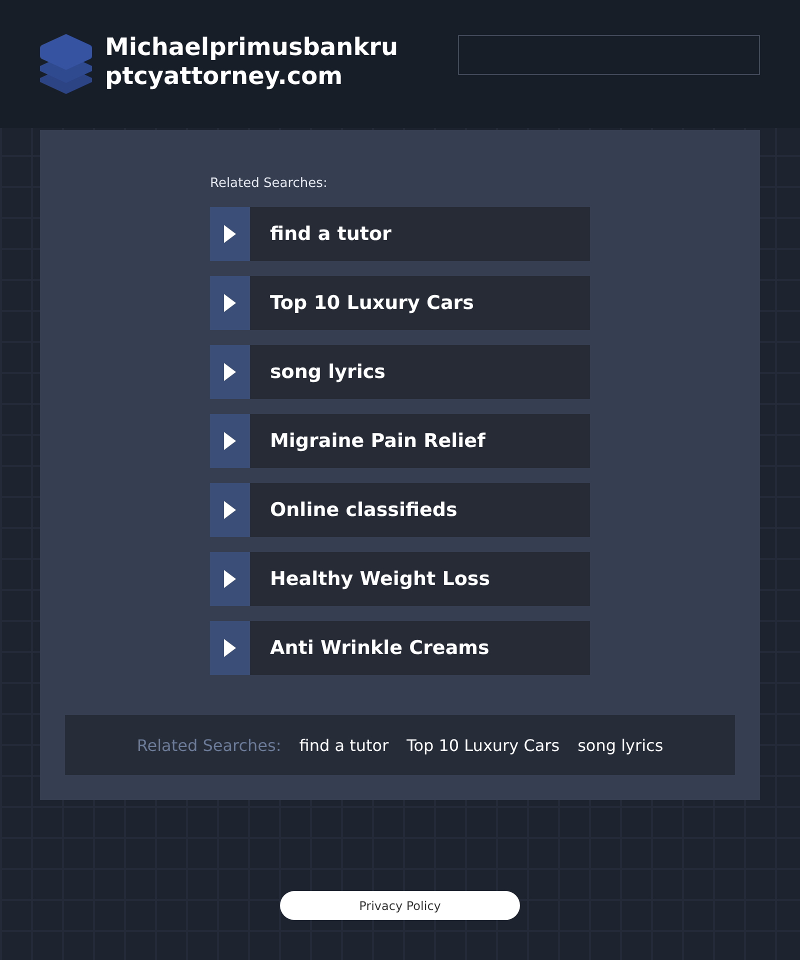 Image resolution: width=800 pixels, height=960 pixels. I want to click on search-result-link: Top 10 Luxury Cars, so click(400, 303).